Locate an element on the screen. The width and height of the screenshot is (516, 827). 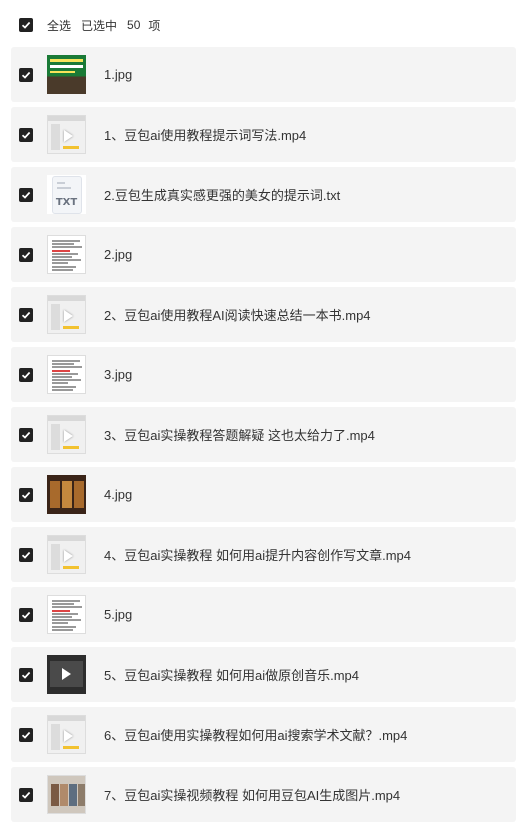
file-name: 3、豆包ai实操教程答题解疑 这也太给力了.mp4 is located at coordinates (239, 435).